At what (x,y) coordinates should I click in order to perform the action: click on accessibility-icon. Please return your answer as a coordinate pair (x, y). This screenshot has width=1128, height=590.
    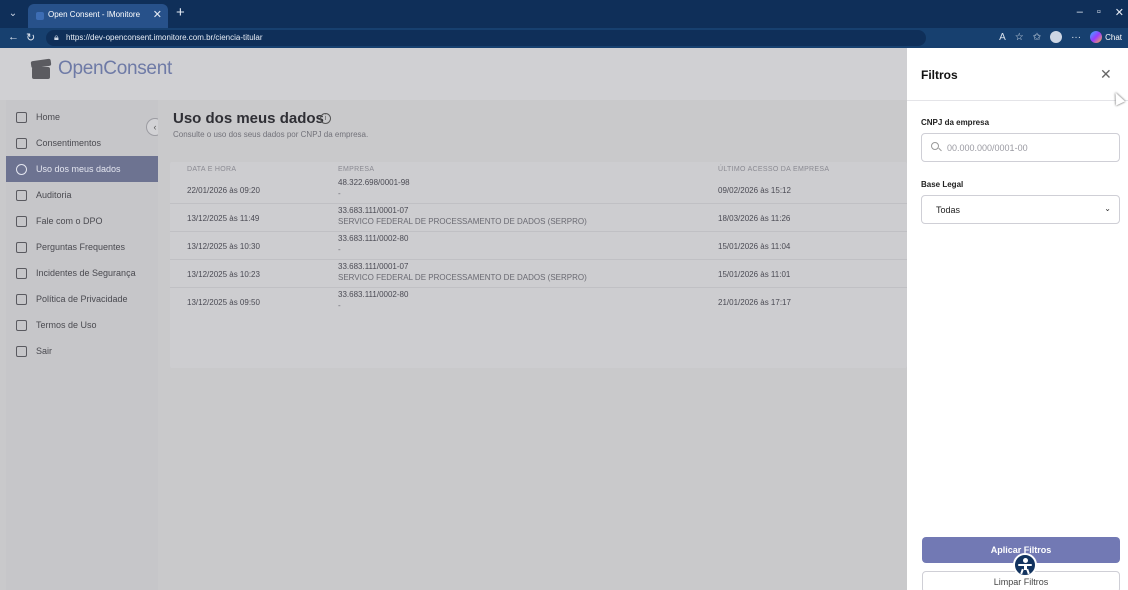
    Looking at the image, I should click on (1025, 565).